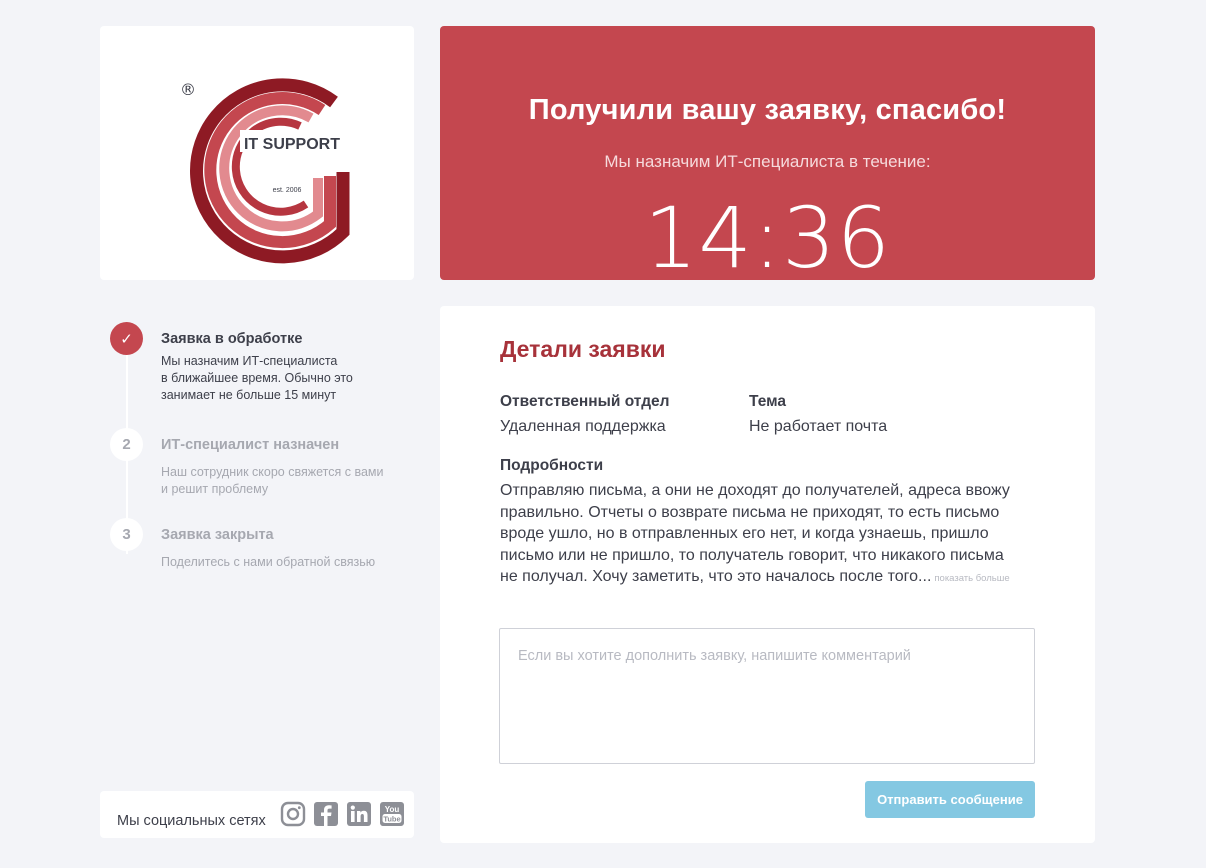 The image size is (1206, 868). I want to click on details-title: Детали заявки, so click(583, 349).